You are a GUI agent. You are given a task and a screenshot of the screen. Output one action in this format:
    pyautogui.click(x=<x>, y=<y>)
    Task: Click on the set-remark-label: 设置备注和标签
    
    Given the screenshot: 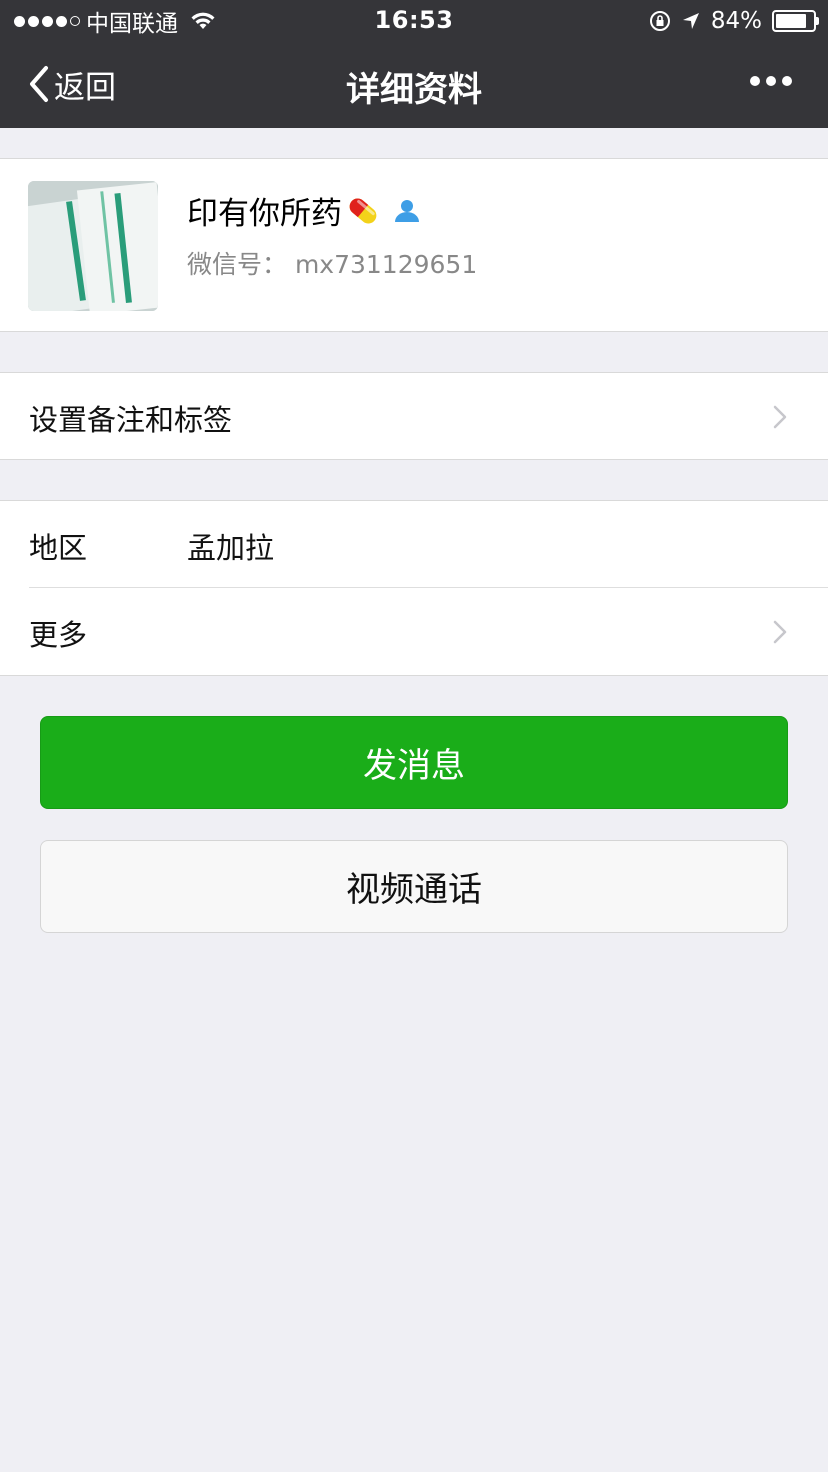 What is the action you would take?
    pyautogui.click(x=131, y=420)
    